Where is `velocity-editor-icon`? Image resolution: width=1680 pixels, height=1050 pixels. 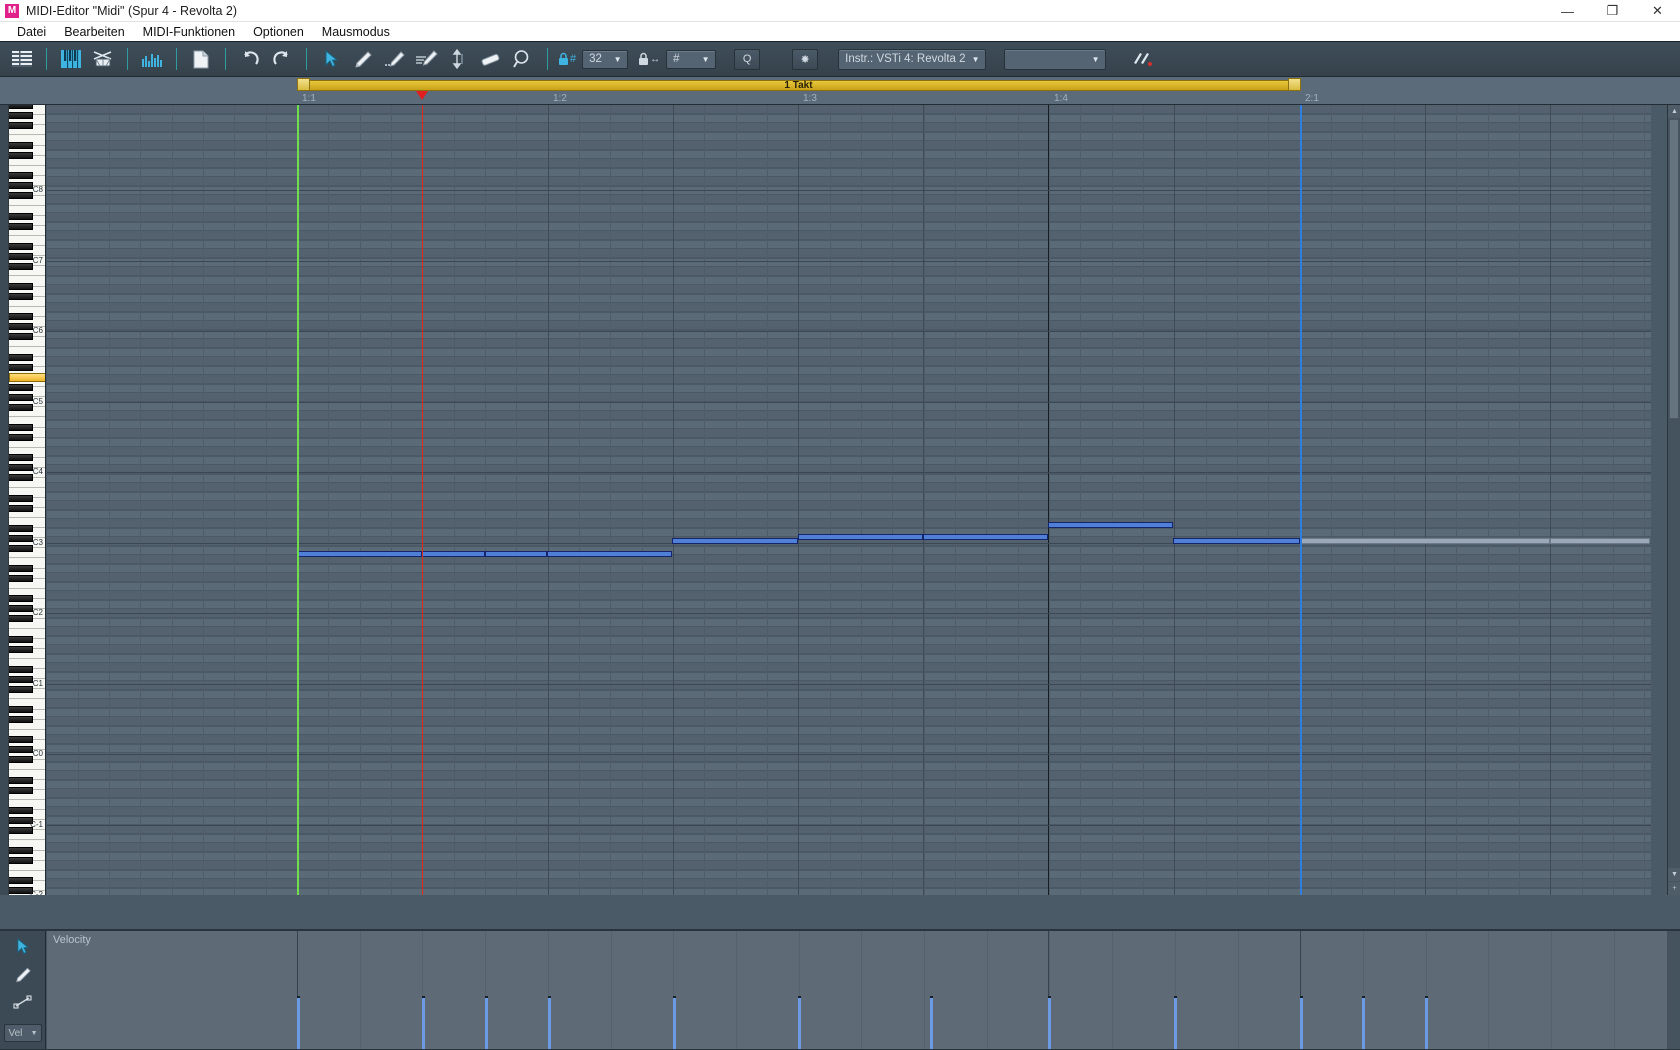
velocity-editor-icon is located at coordinates (152, 59).